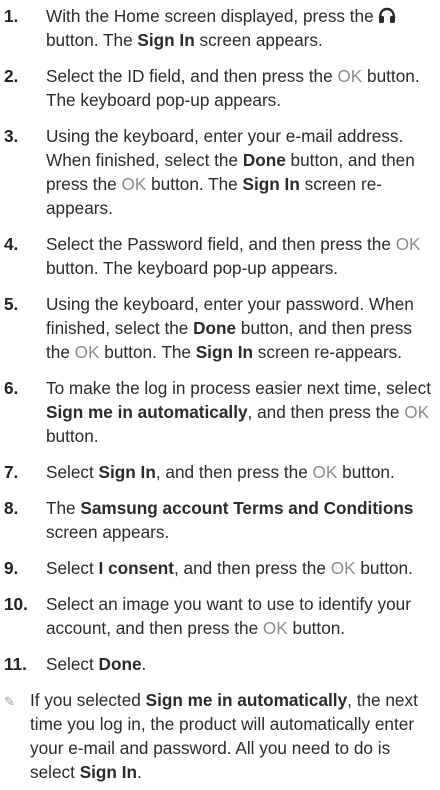 The image size is (440, 790). I want to click on step-item: 11. Select Done., so click(218, 664).